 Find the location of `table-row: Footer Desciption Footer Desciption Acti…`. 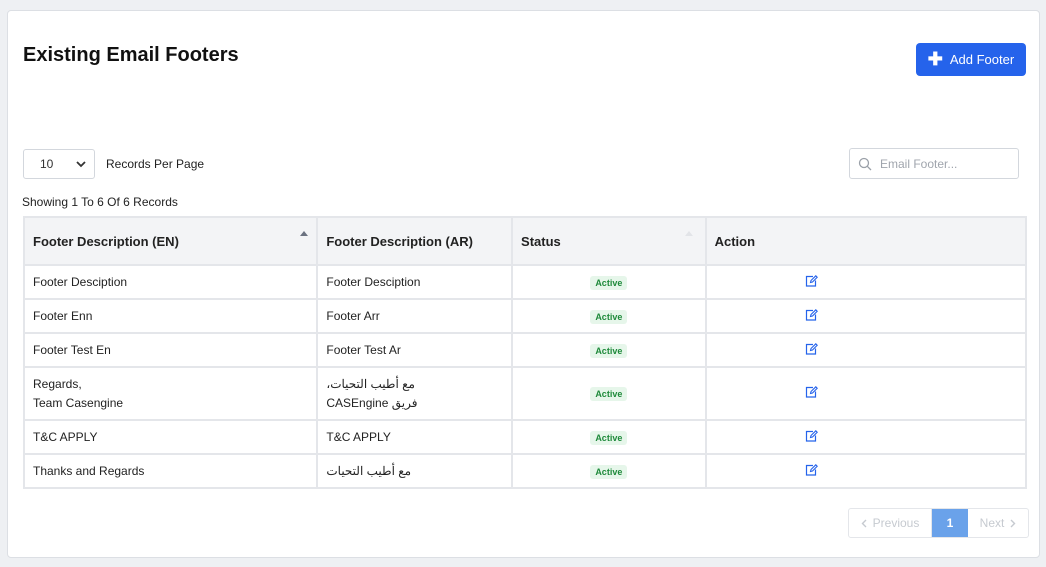

table-row: Footer Desciption Footer Desciption Acti… is located at coordinates (525, 282).